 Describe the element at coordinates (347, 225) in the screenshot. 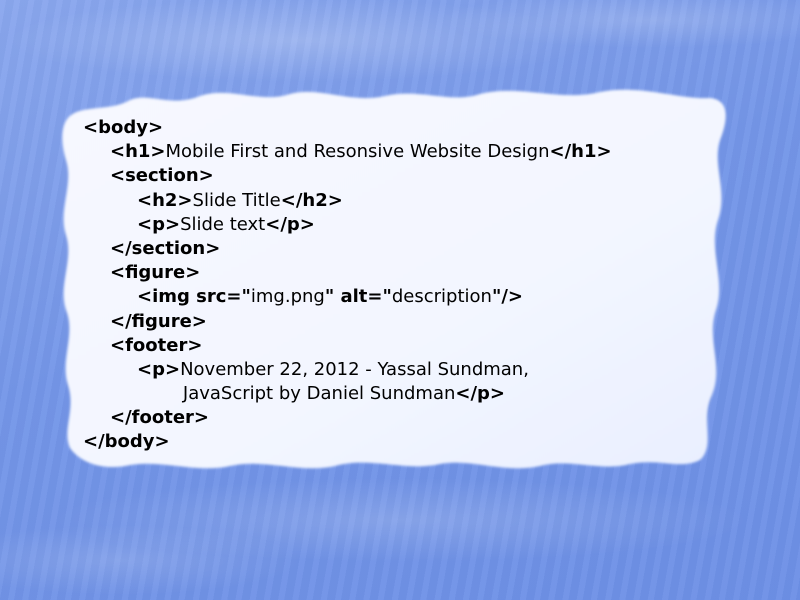

I see `code-line: <p>Slide text</p>` at that location.